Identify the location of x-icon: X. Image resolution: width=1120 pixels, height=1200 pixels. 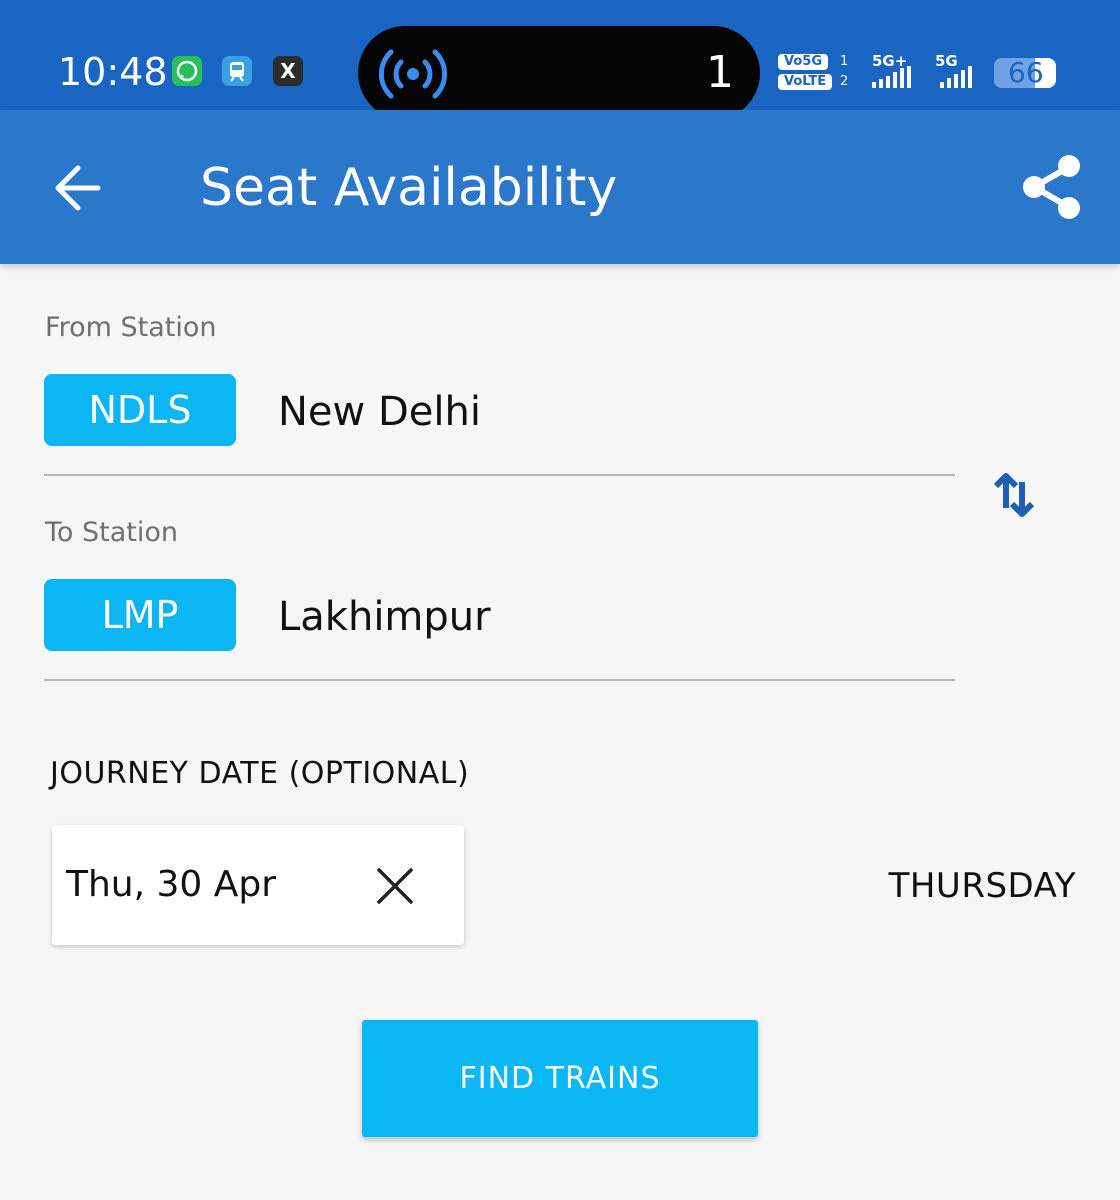
(288, 71).